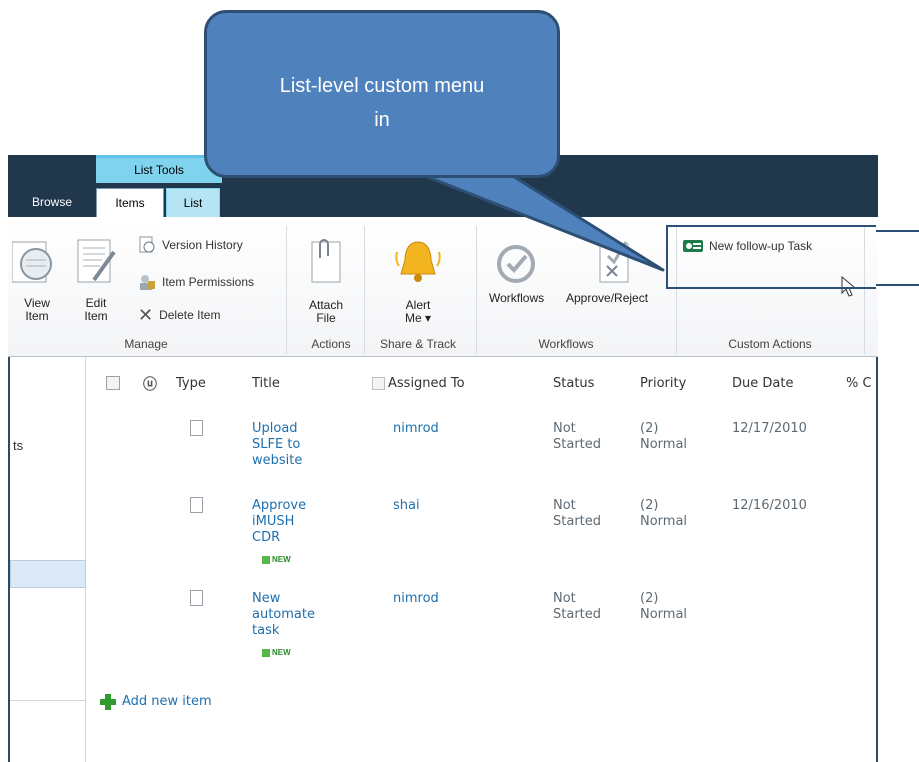 This screenshot has width=919, height=762. Describe the element at coordinates (614, 262) in the screenshot. I see `approve-reject-icon` at that location.